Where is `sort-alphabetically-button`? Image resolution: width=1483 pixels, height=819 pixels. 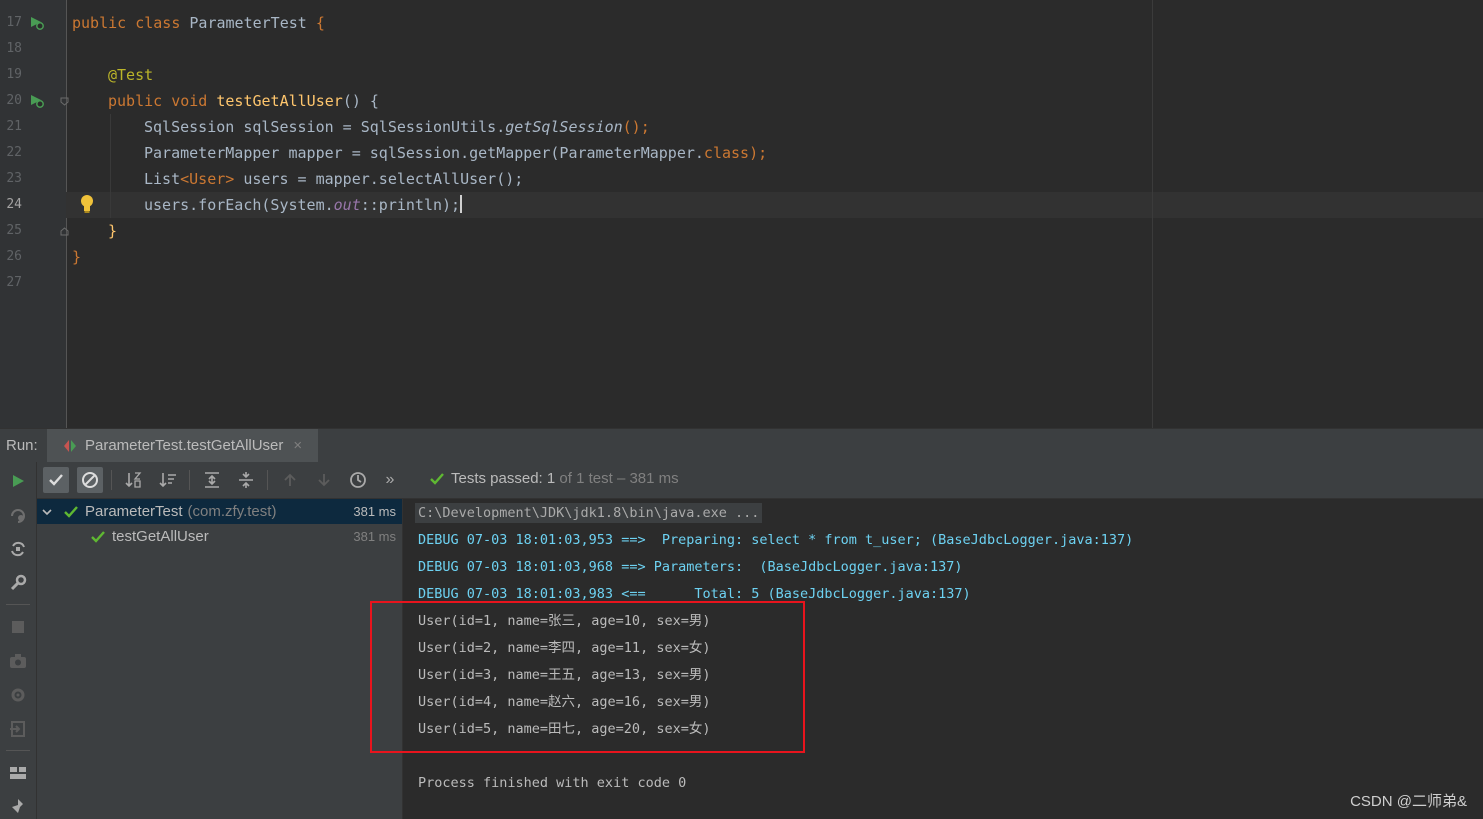
sort-alphabetically-button is located at coordinates (134, 480).